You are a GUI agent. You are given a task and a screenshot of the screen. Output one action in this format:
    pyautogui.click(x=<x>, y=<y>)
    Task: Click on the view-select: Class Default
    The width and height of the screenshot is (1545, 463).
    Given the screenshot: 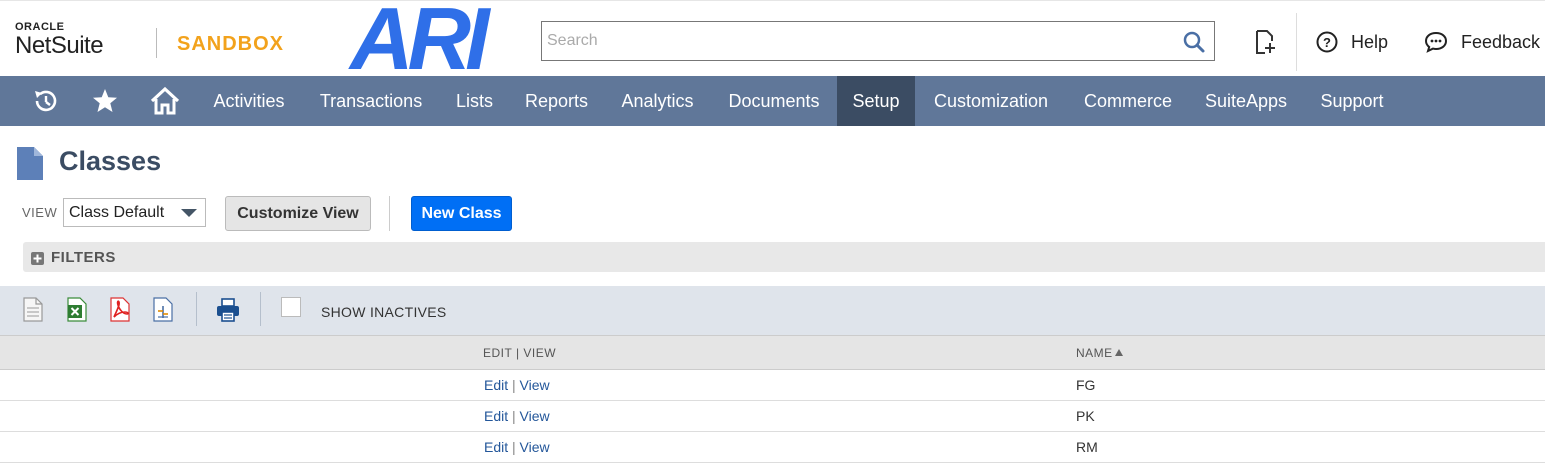 What is the action you would take?
    pyautogui.click(x=134, y=212)
    